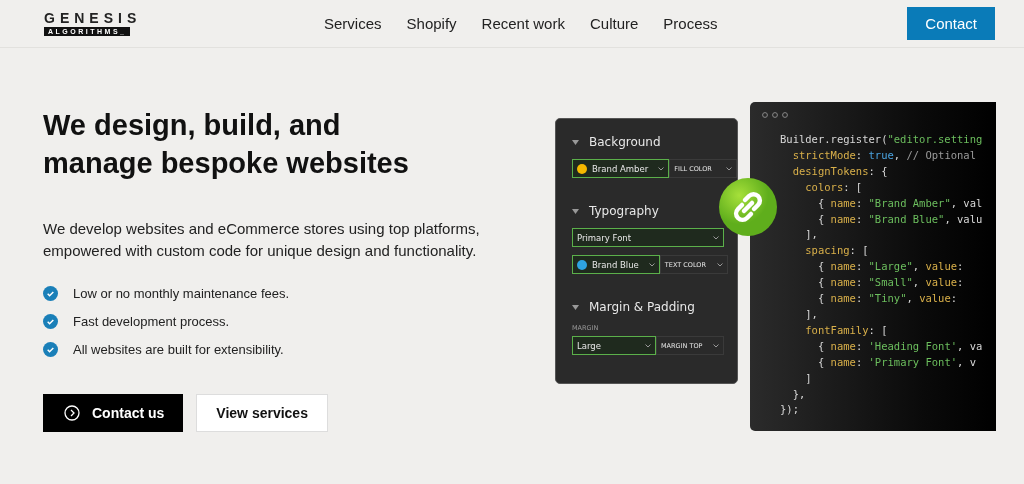 The width and height of the screenshot is (1024, 484). What do you see at coordinates (72, 413) in the screenshot?
I see `chevron-circle-icon` at bounding box center [72, 413].